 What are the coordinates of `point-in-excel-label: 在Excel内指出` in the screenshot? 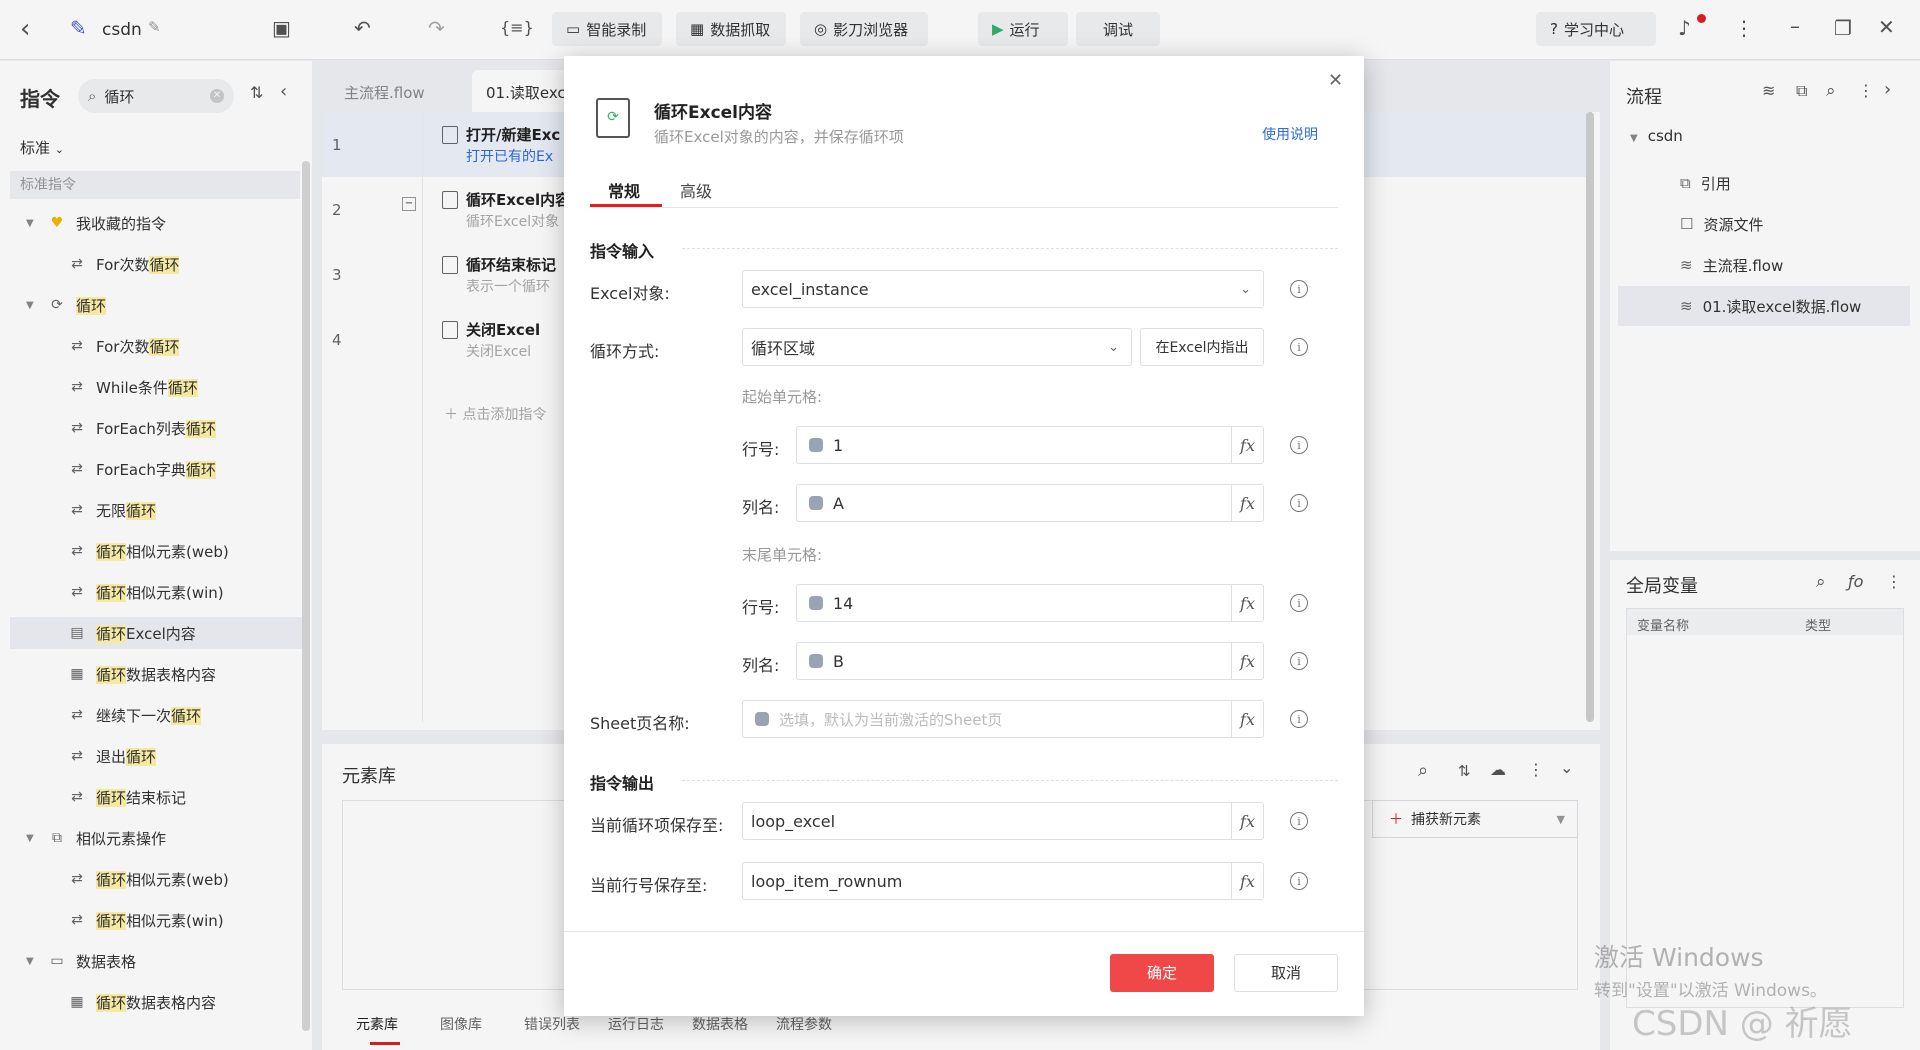 It's located at (1202, 348).